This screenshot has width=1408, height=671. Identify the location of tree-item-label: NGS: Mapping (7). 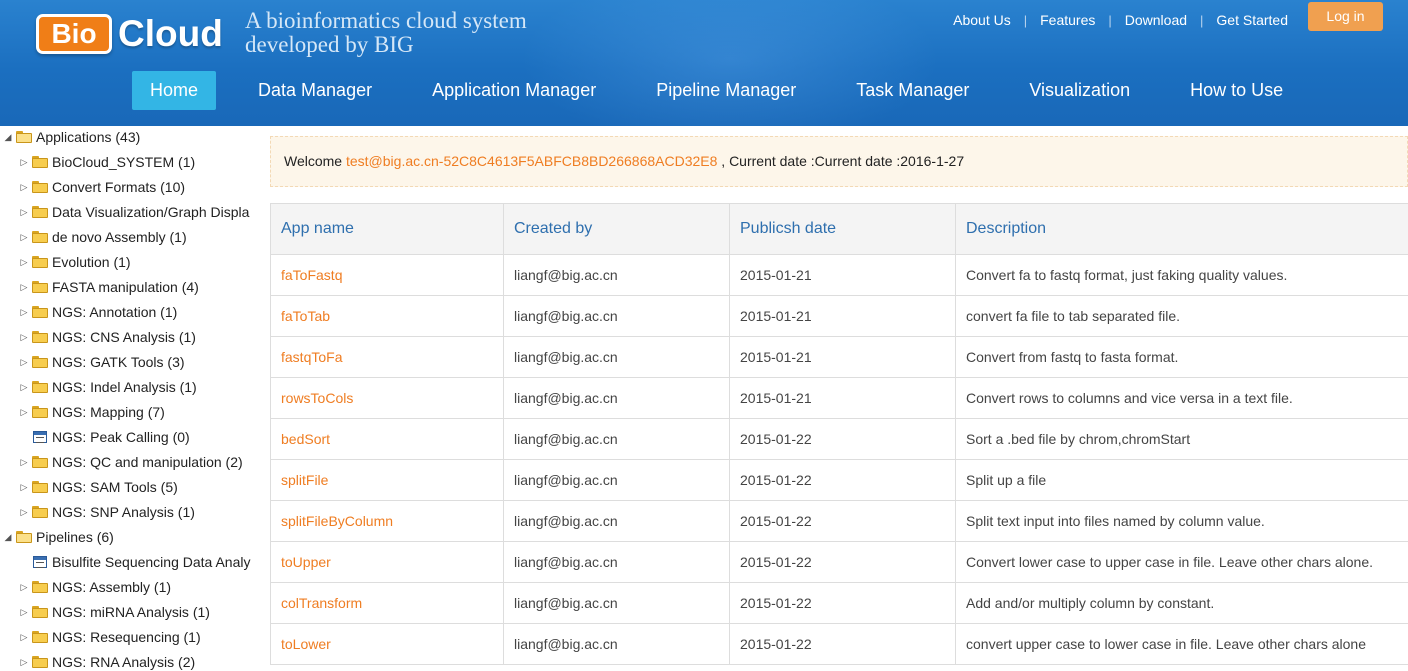
(108, 412).